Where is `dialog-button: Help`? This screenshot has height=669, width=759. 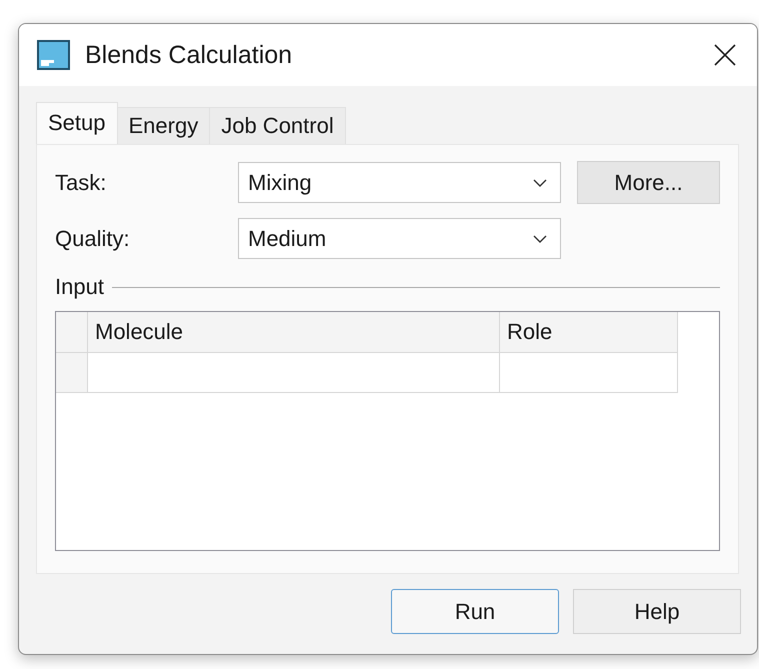
dialog-button: Help is located at coordinates (657, 611).